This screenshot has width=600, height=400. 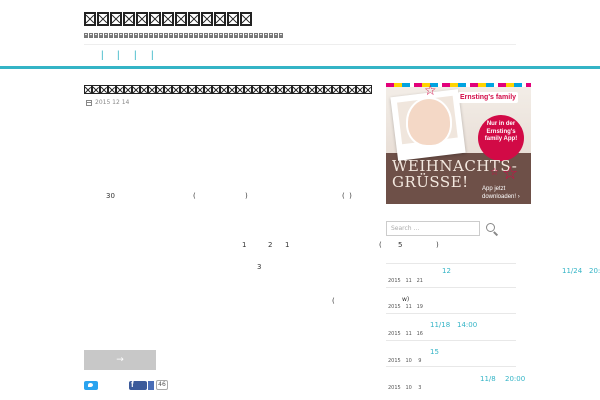 I want to click on recent-date: 2015 11 21, so click(x=405, y=281).